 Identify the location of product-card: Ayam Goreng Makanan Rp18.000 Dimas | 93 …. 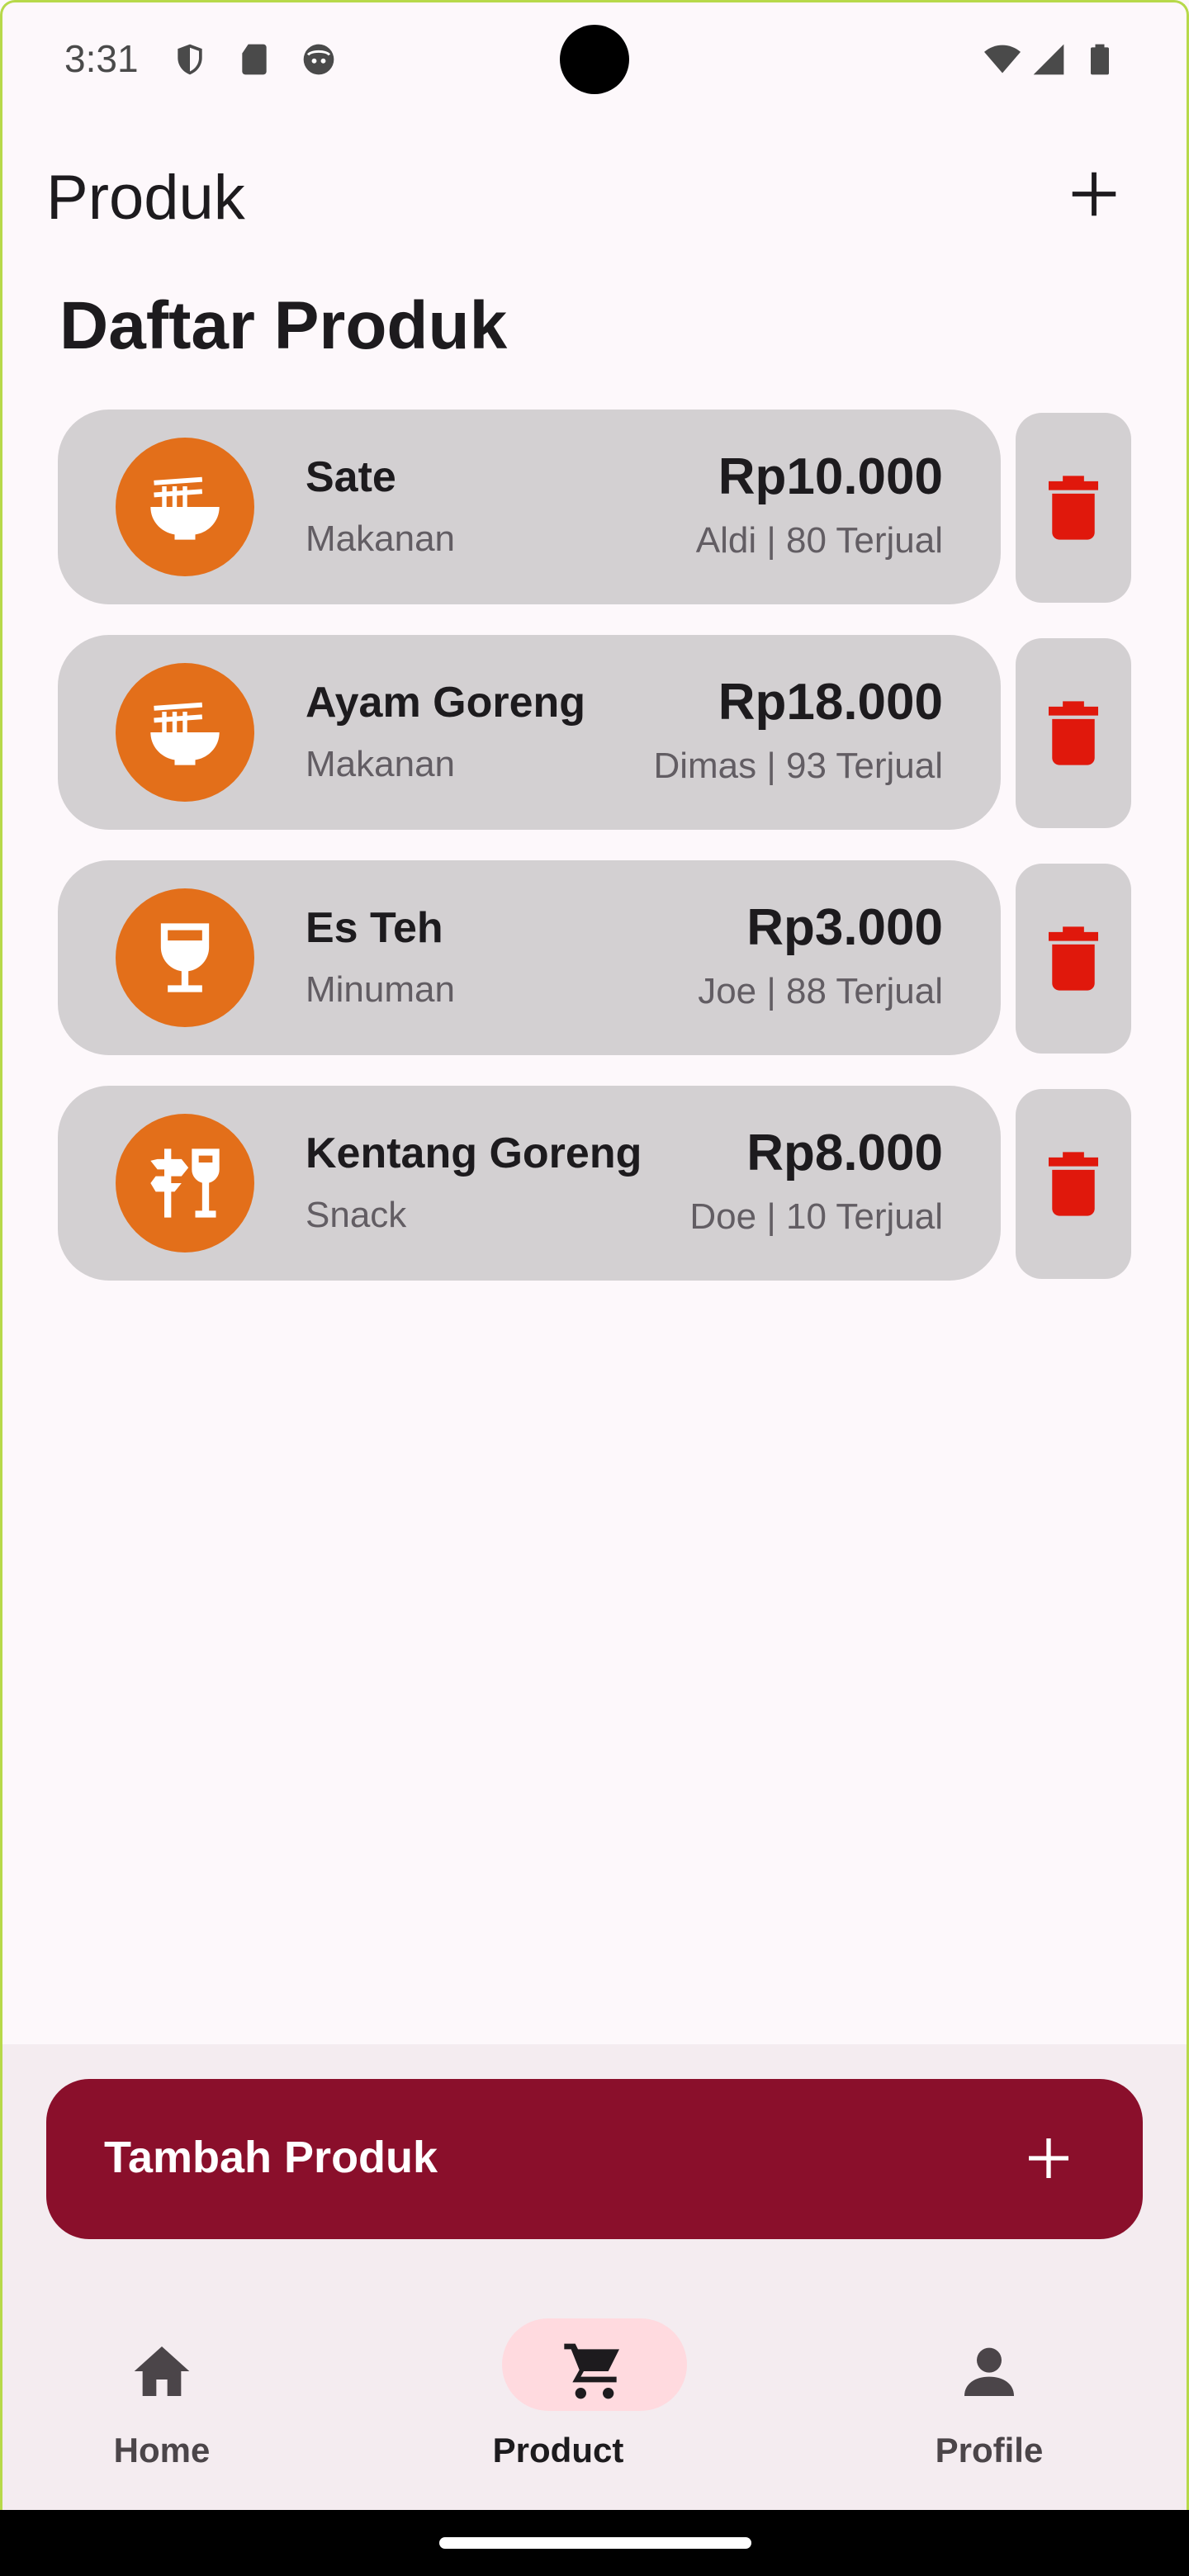
(529, 732).